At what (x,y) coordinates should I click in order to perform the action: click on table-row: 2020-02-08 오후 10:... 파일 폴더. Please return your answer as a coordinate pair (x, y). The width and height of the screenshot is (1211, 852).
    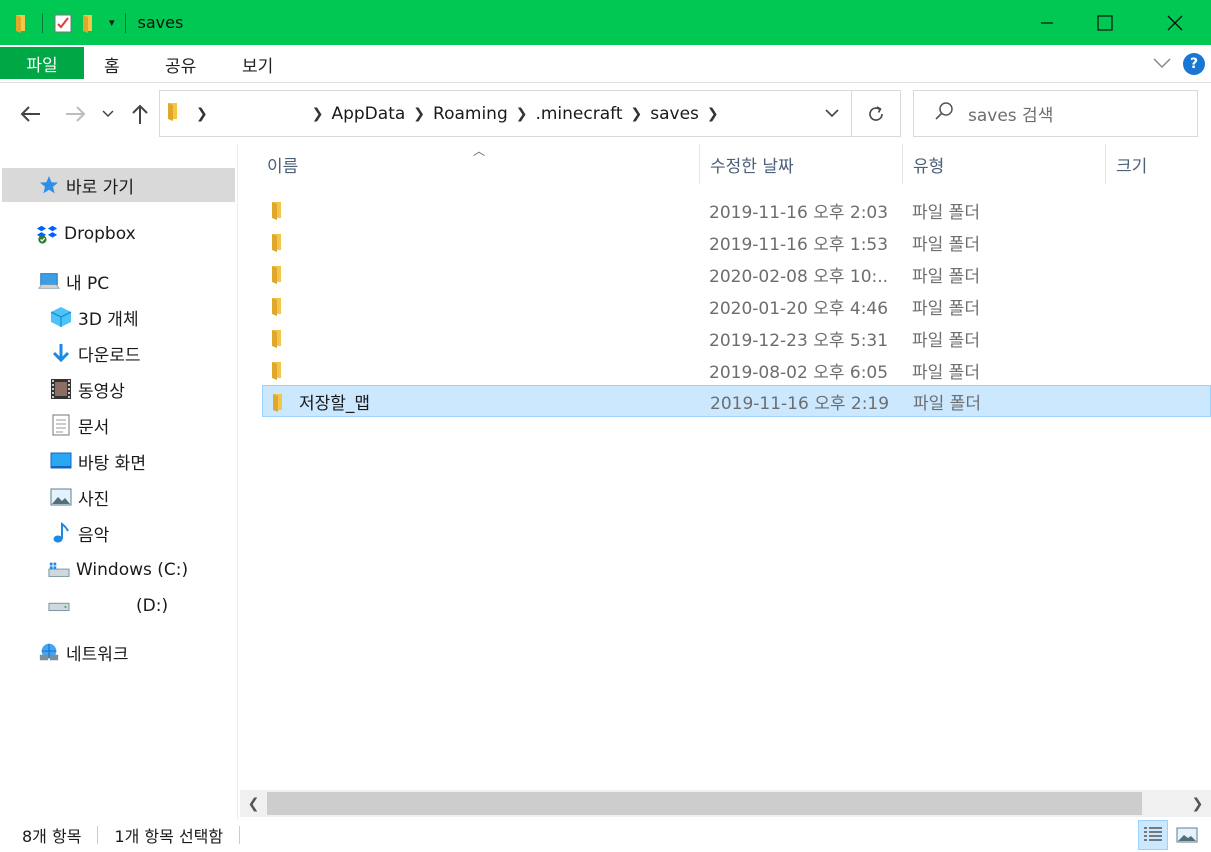
    Looking at the image, I should click on (736, 274).